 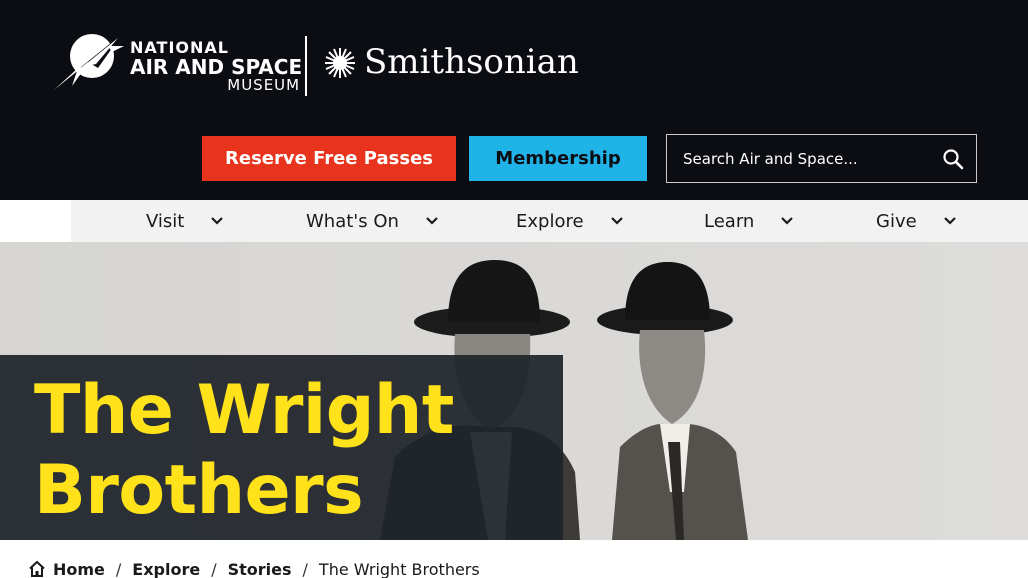 I want to click on nav-item-whats-on: What's On, so click(x=372, y=221).